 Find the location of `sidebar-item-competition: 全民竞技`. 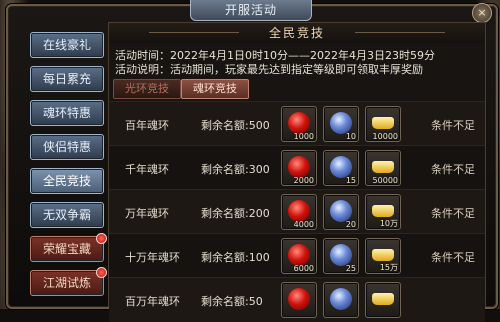

sidebar-item-competition: 全民竞技 is located at coordinates (67, 181).